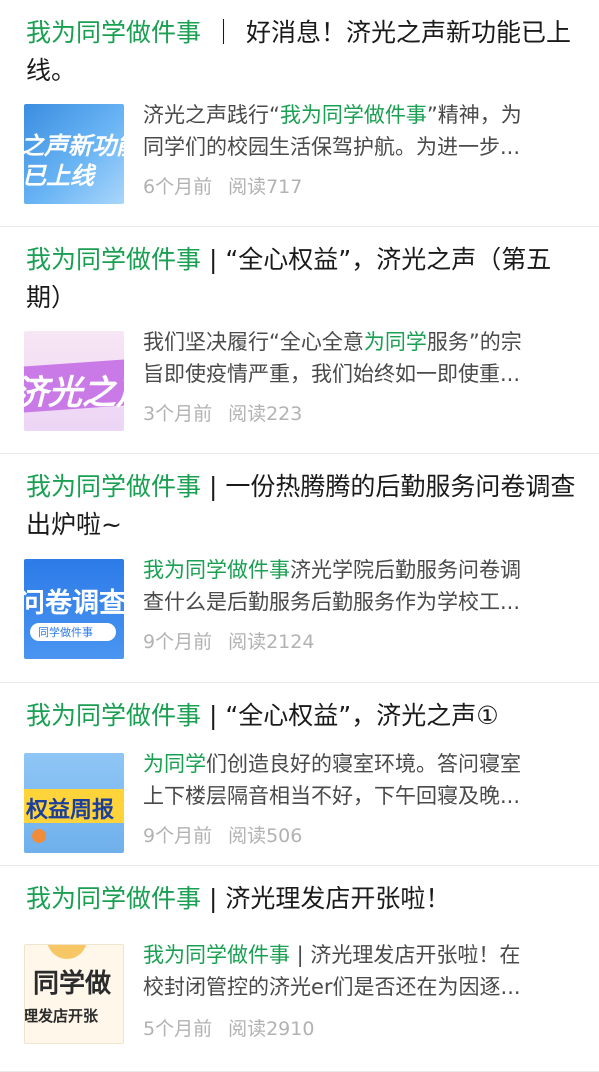 The height and width of the screenshot is (1072, 599). I want to click on post-time: 6个月前, so click(178, 187).